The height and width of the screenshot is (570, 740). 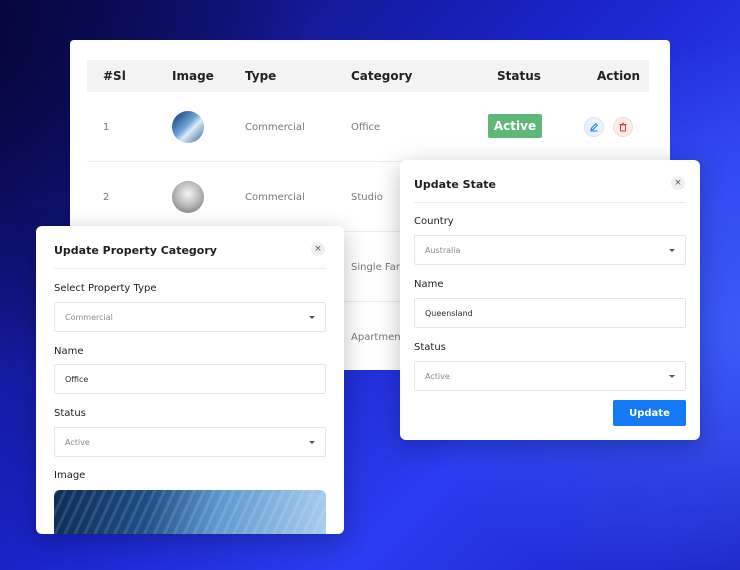 I want to click on delete-button, so click(x=623, y=127).